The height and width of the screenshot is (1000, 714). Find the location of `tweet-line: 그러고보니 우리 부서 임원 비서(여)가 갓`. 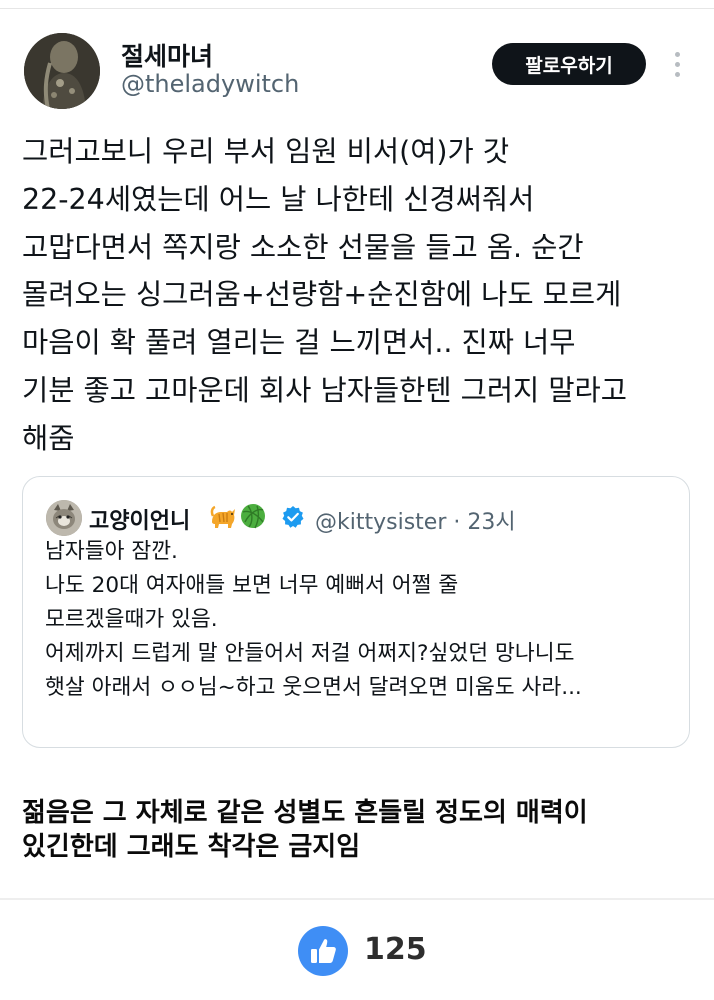

tweet-line: 그러고보니 우리 부서 임원 비서(여)가 갓 is located at coordinates (266, 151).